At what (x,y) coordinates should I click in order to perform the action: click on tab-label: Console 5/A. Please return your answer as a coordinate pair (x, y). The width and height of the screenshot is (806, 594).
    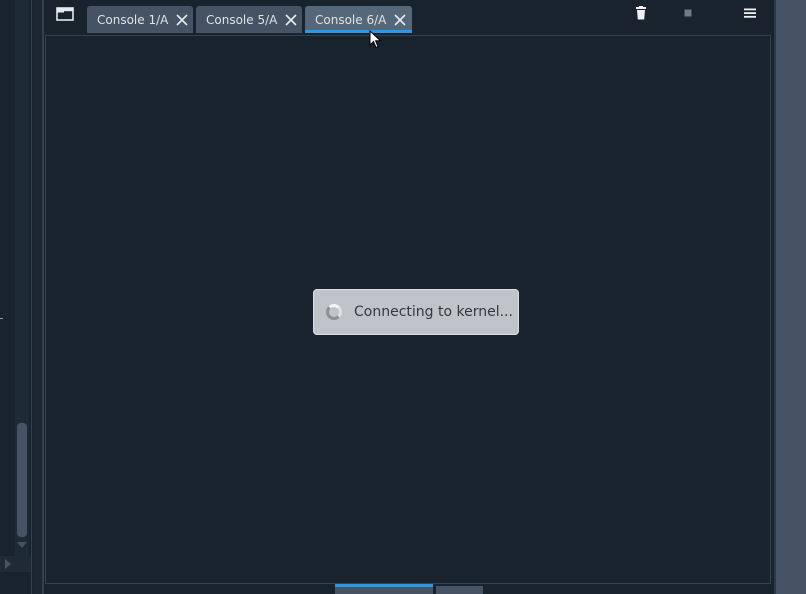
    Looking at the image, I should click on (242, 19).